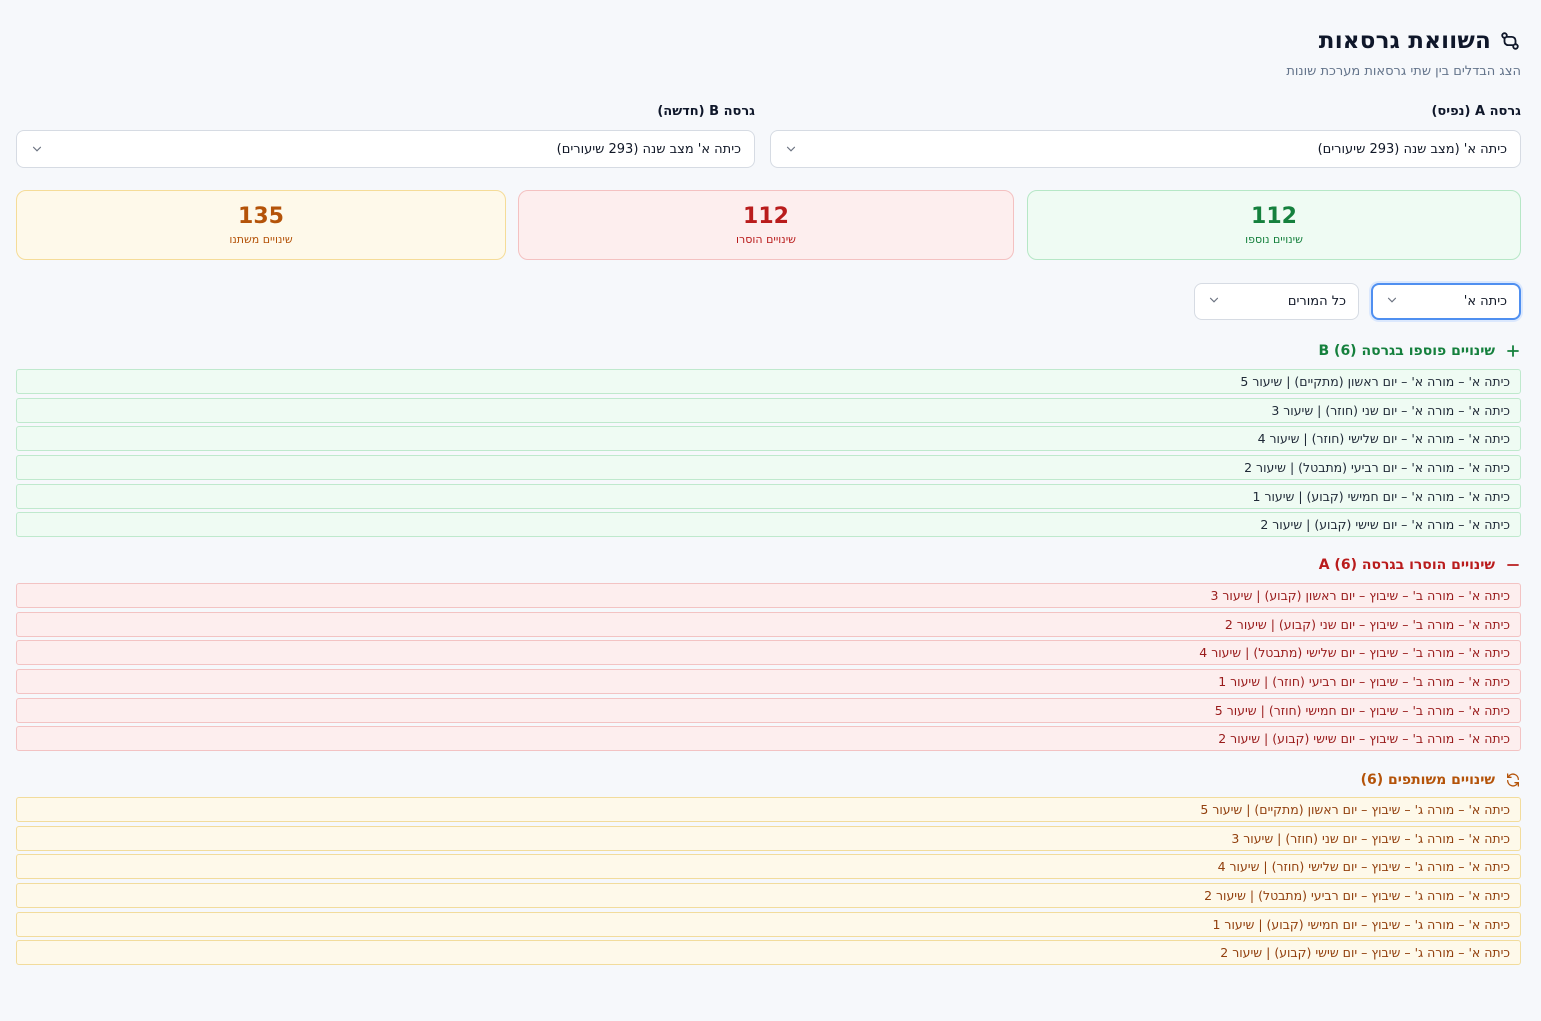  What do you see at coordinates (766, 239) in the screenshot?
I see `stat-removed-label: שינויים הוסרו` at bounding box center [766, 239].